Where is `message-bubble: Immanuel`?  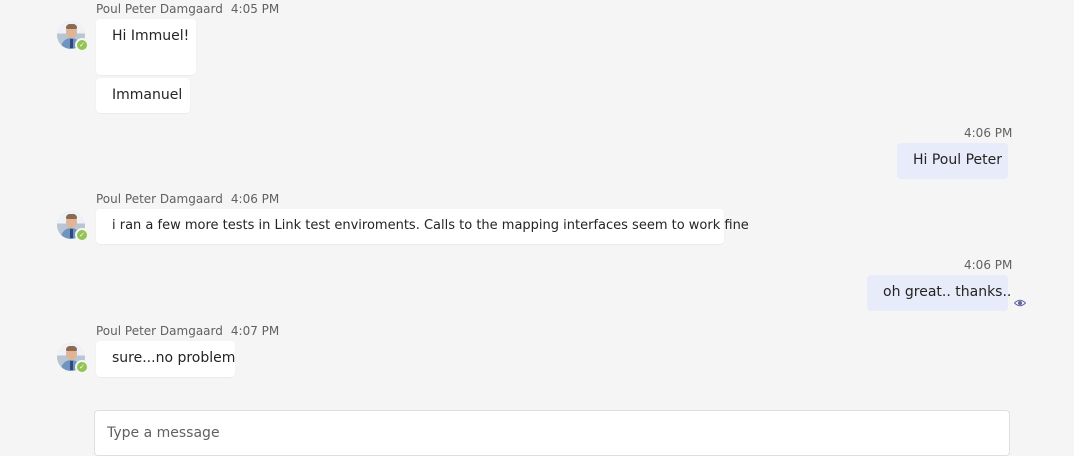 message-bubble: Immanuel is located at coordinates (143, 95).